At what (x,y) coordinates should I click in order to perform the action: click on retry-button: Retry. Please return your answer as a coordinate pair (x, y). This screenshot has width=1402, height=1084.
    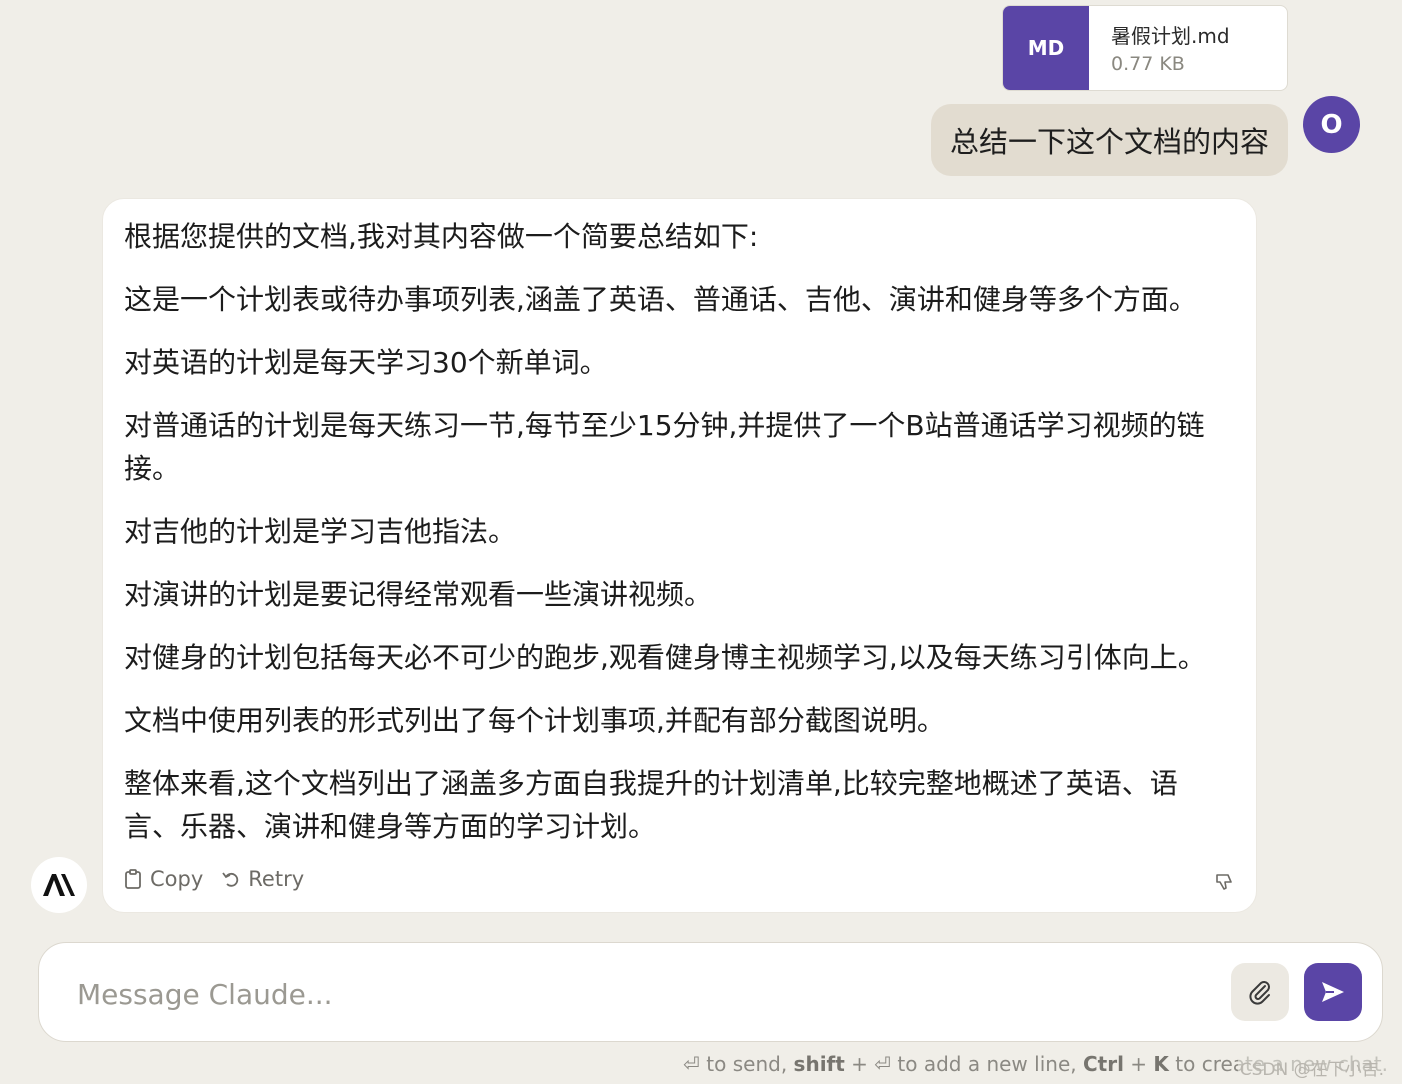
    Looking at the image, I should click on (262, 879).